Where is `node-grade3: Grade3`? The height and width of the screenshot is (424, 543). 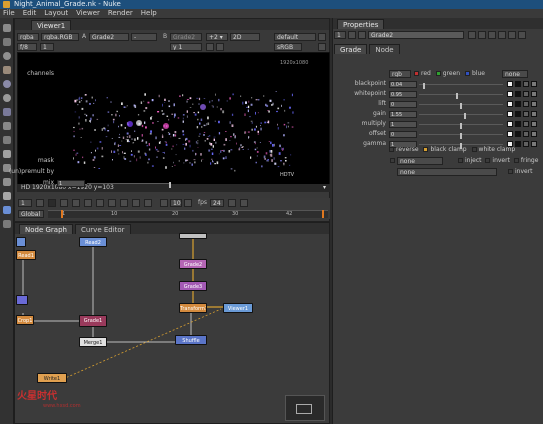
node-grade3: Grade3 is located at coordinates (193, 286).